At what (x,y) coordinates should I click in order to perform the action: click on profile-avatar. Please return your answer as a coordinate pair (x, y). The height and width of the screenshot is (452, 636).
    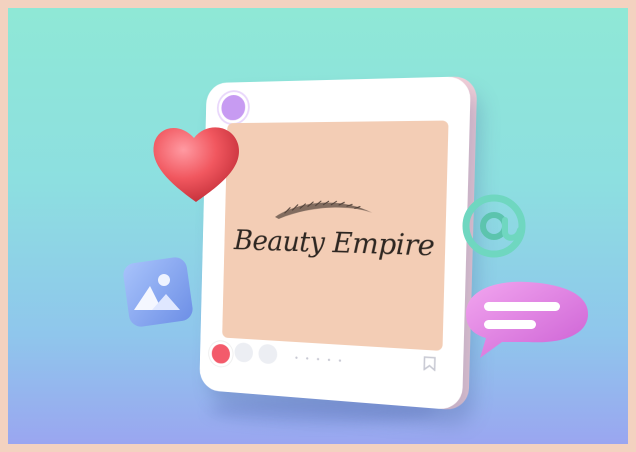
    Looking at the image, I should click on (233, 107).